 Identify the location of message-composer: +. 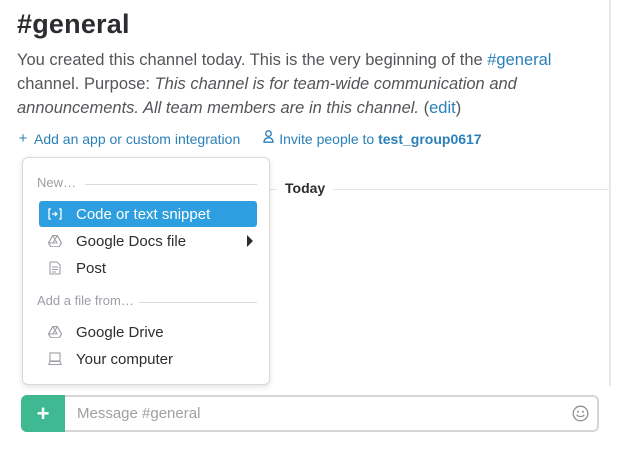
(310, 413).